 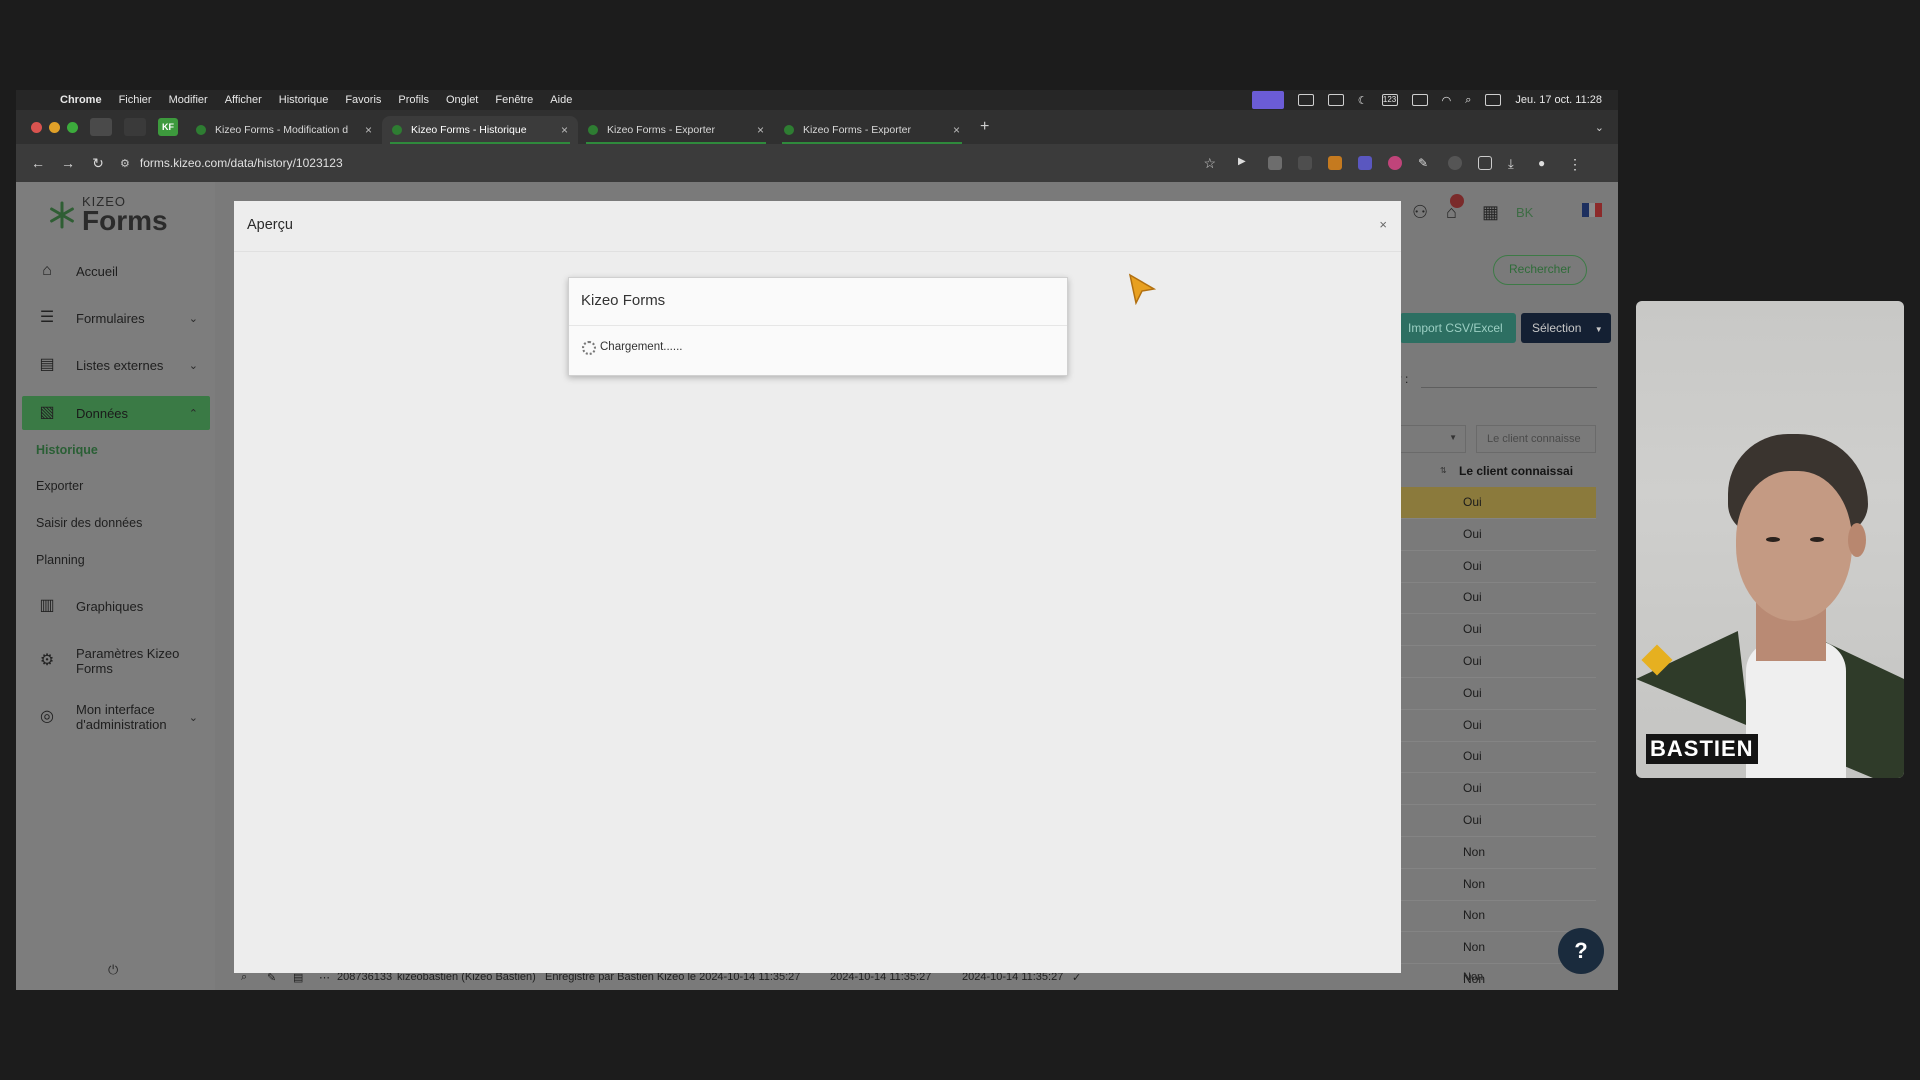 I want to click on tab-search-chevron-icon: ⌄, so click(x=1599, y=127).